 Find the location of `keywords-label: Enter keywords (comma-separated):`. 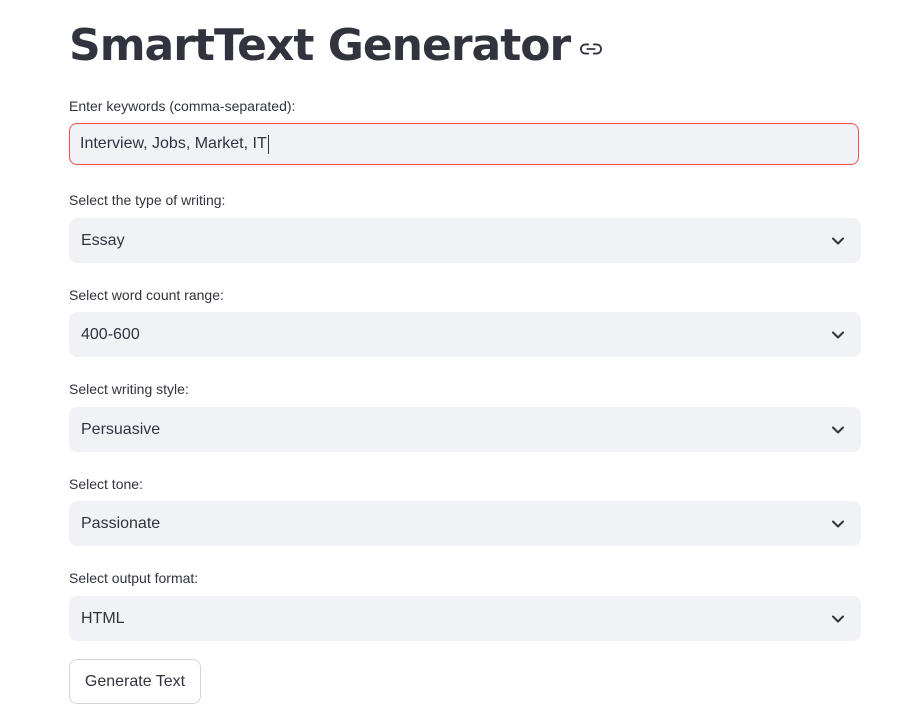

keywords-label: Enter keywords (comma-separated): is located at coordinates (182, 106).